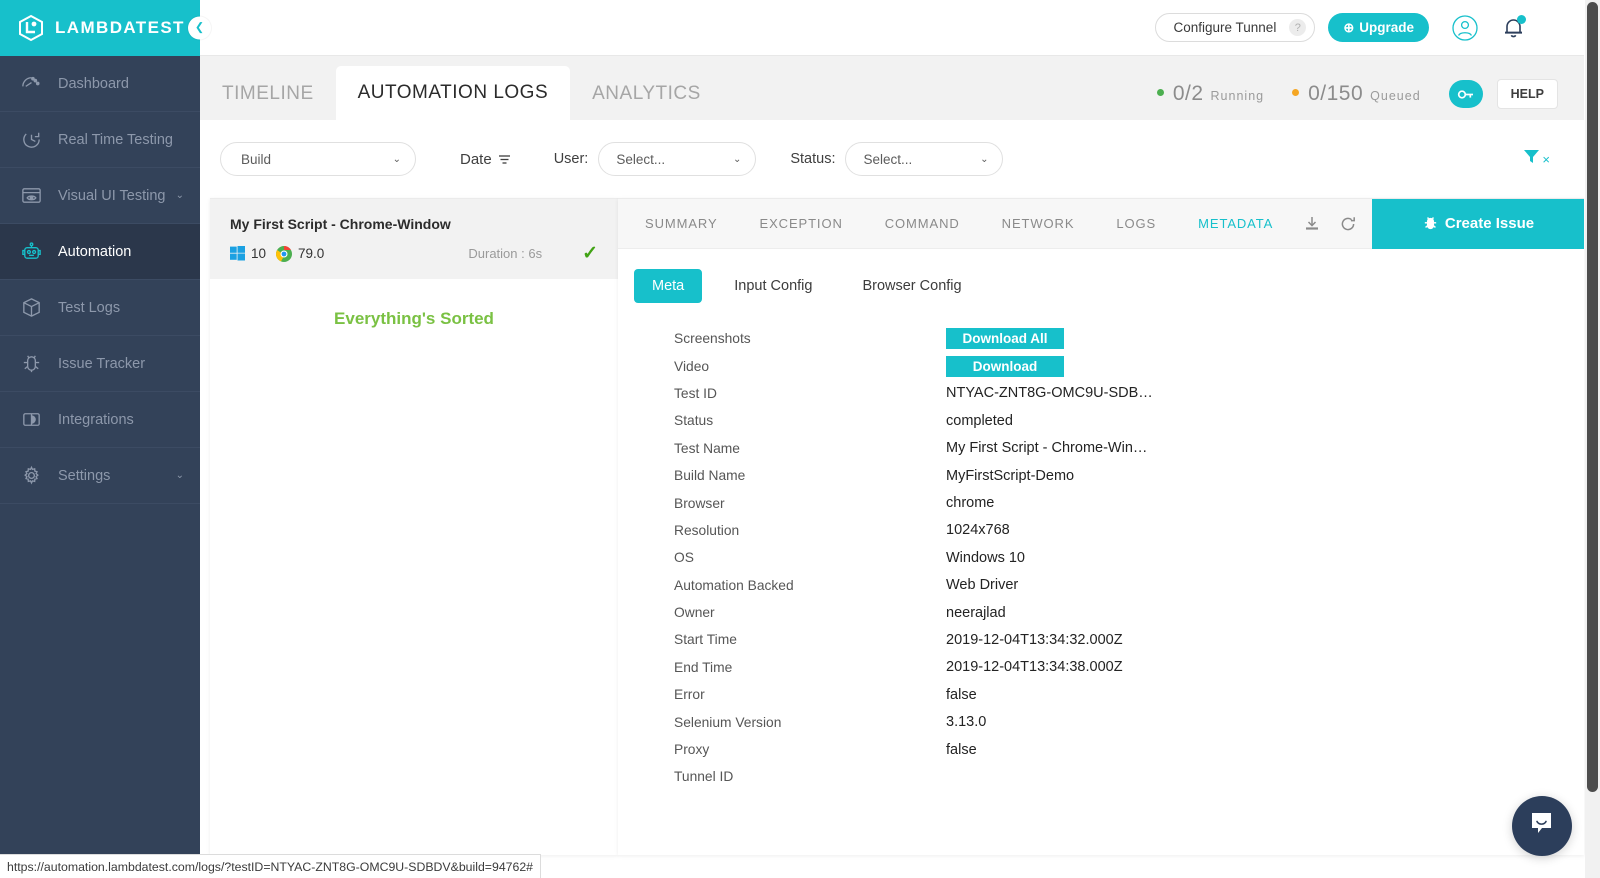 Image resolution: width=1600 pixels, height=878 pixels. I want to click on tab-automation-logs: AUTOMATION LOGS, so click(453, 93).